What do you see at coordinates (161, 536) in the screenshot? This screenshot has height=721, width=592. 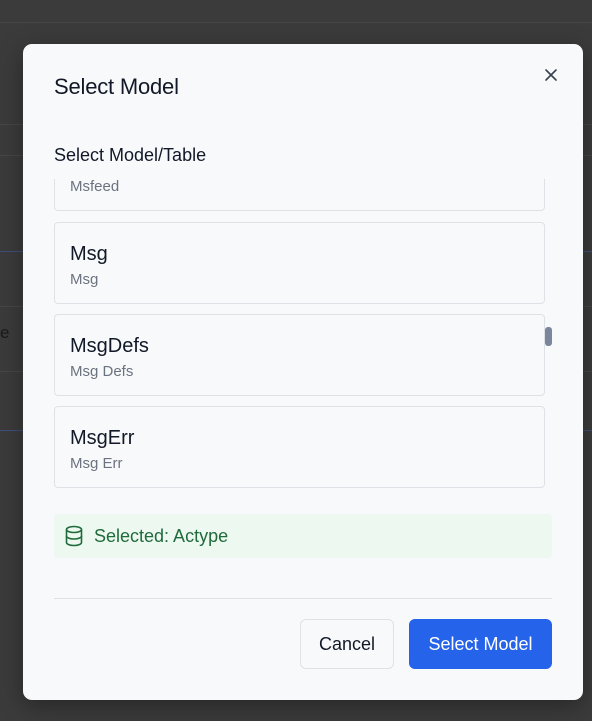 I see `selected-model-text: Selected: Actype` at bounding box center [161, 536].